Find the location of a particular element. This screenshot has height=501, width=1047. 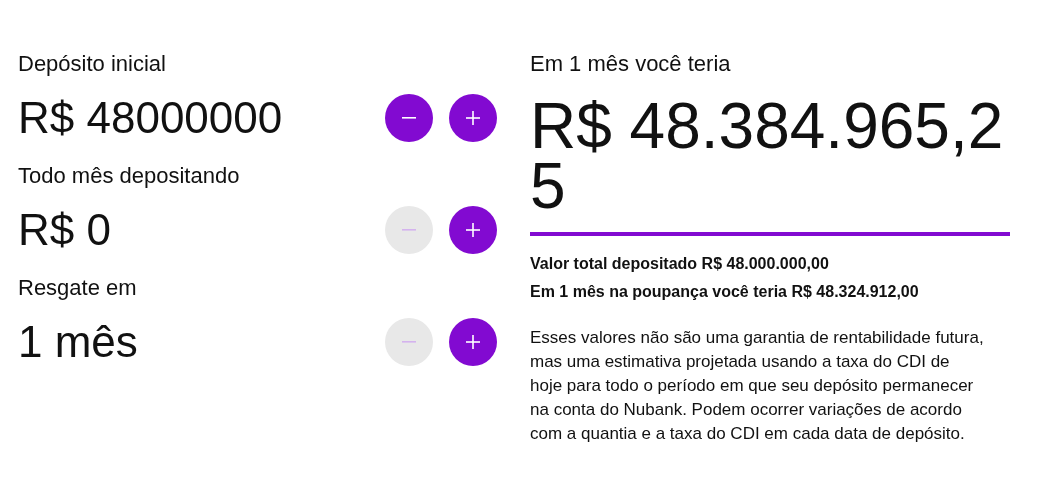

decrease-button is located at coordinates (409, 118).